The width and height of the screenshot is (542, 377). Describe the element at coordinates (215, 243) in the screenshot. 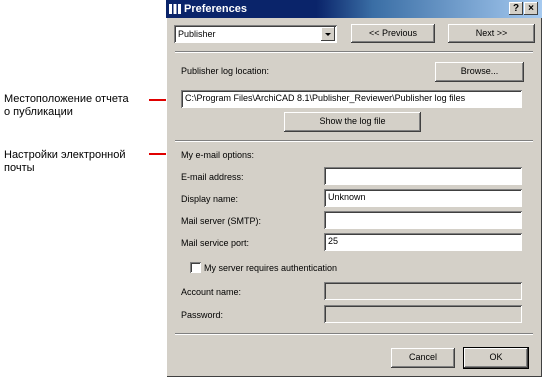

I see `port-label: Mail service port:` at that location.